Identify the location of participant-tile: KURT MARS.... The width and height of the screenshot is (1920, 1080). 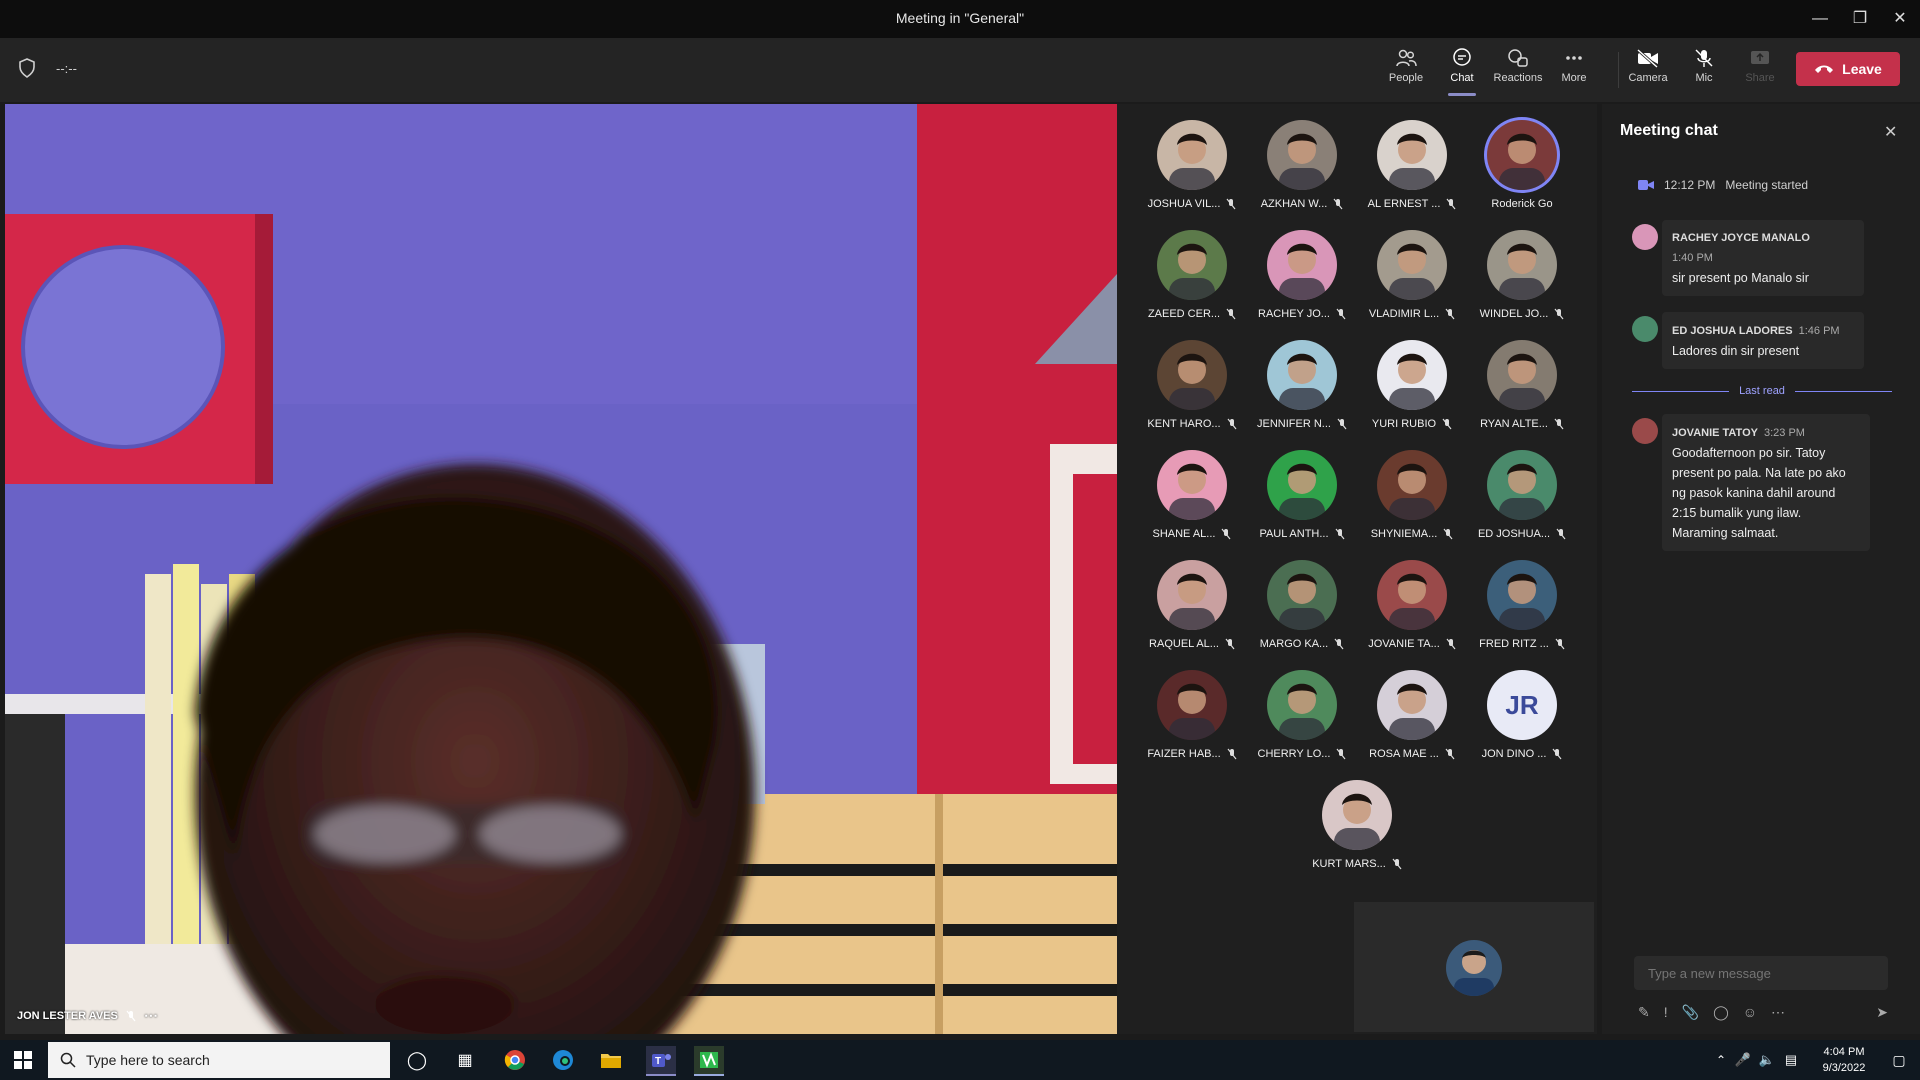
(1357, 833).